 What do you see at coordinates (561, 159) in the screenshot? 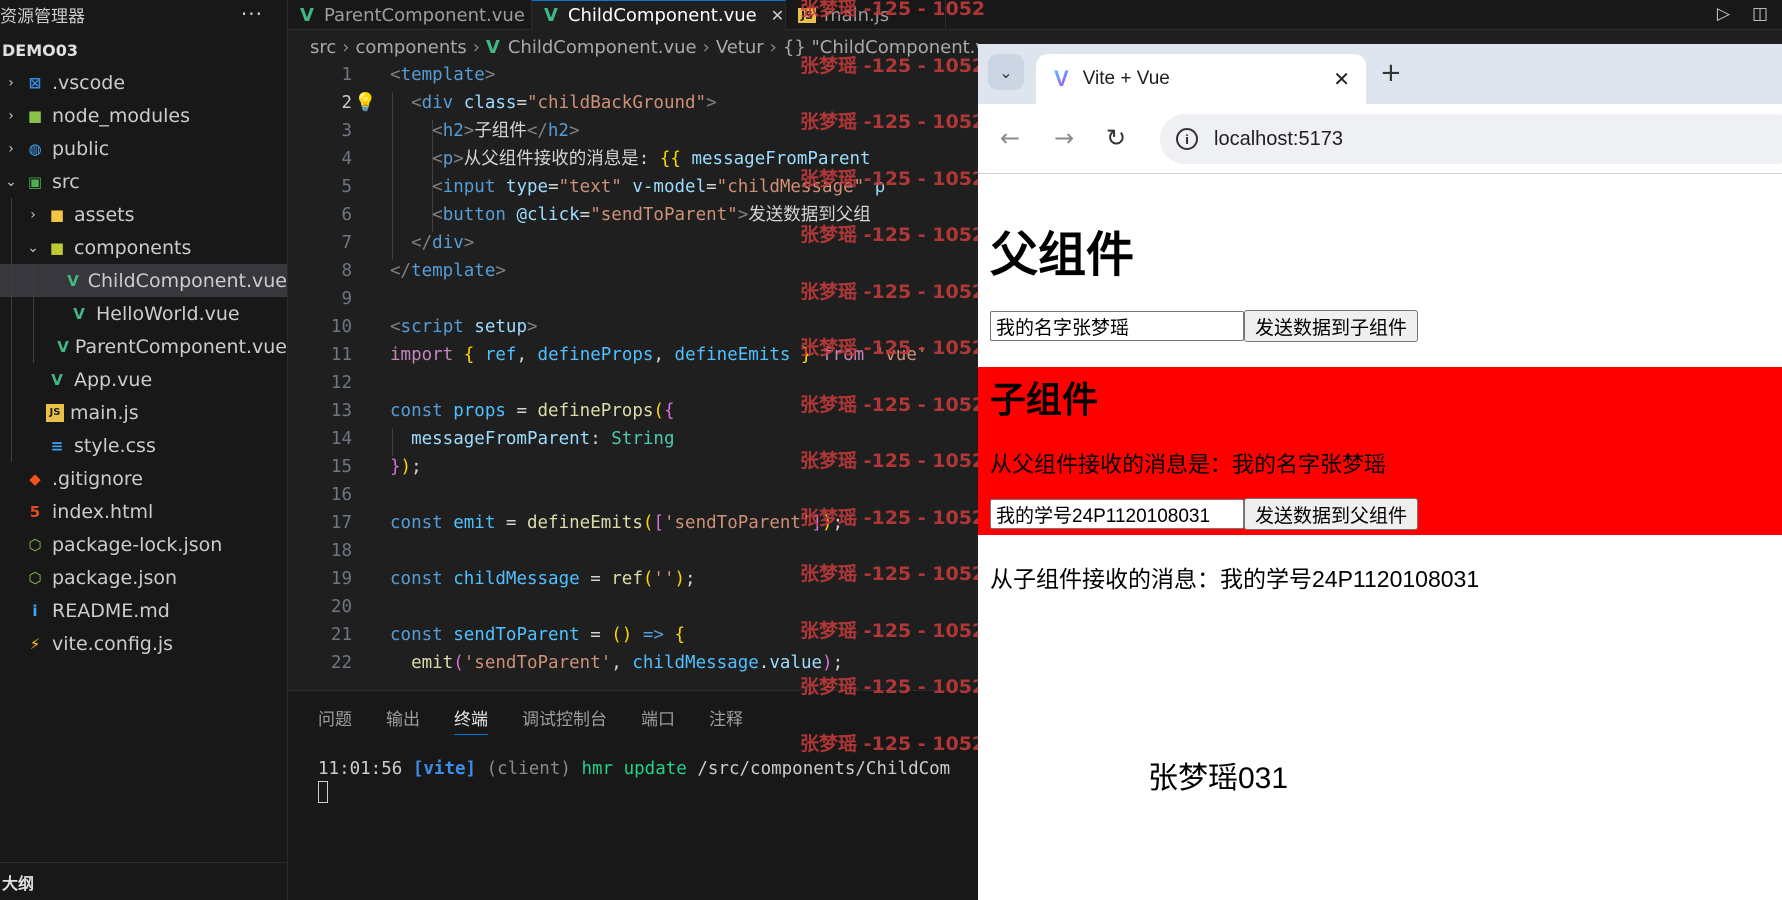
I see `code-token: 从父组件接收的消息是:` at bounding box center [561, 159].